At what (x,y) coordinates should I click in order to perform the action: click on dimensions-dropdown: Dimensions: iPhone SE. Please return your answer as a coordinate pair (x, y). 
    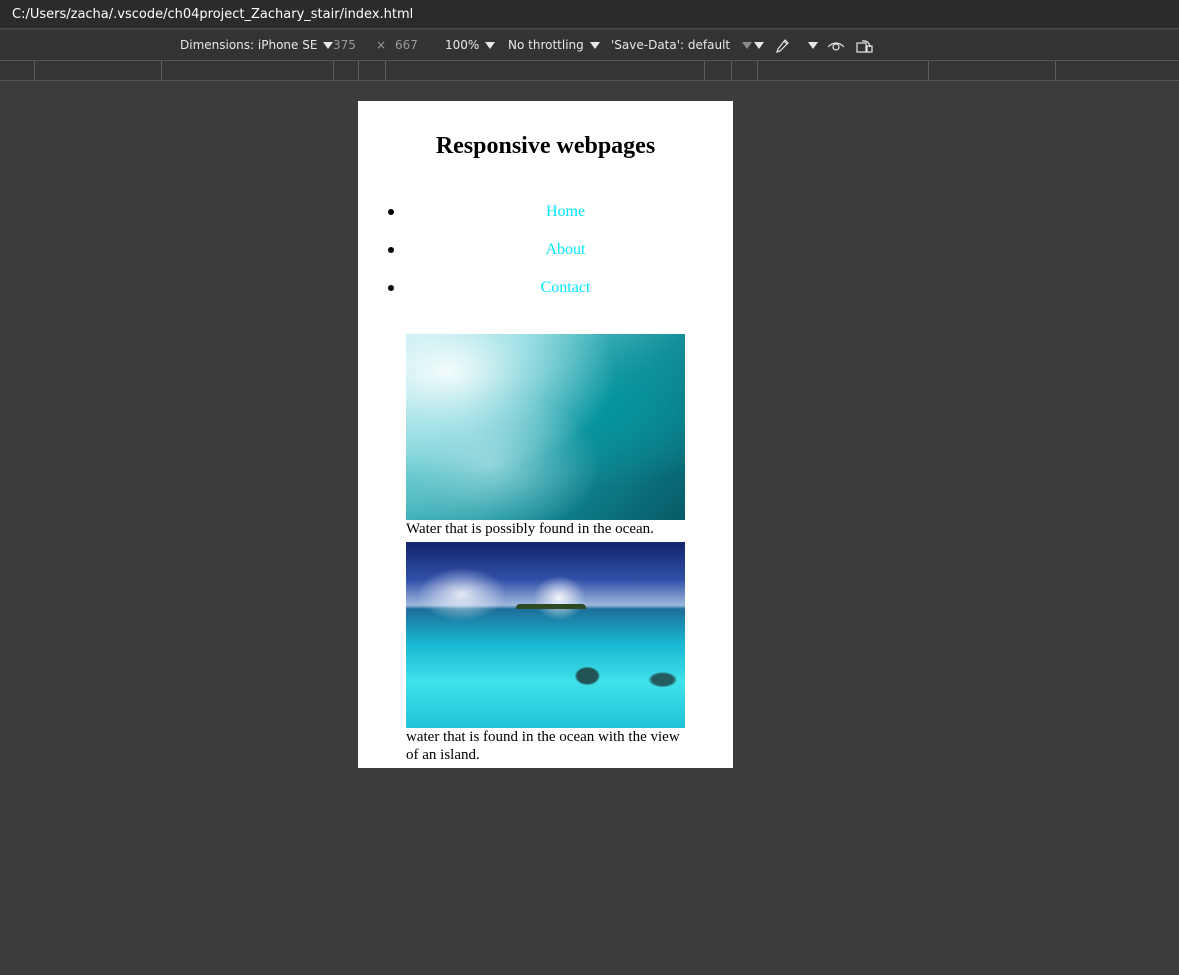
    Looking at the image, I should click on (257, 45).